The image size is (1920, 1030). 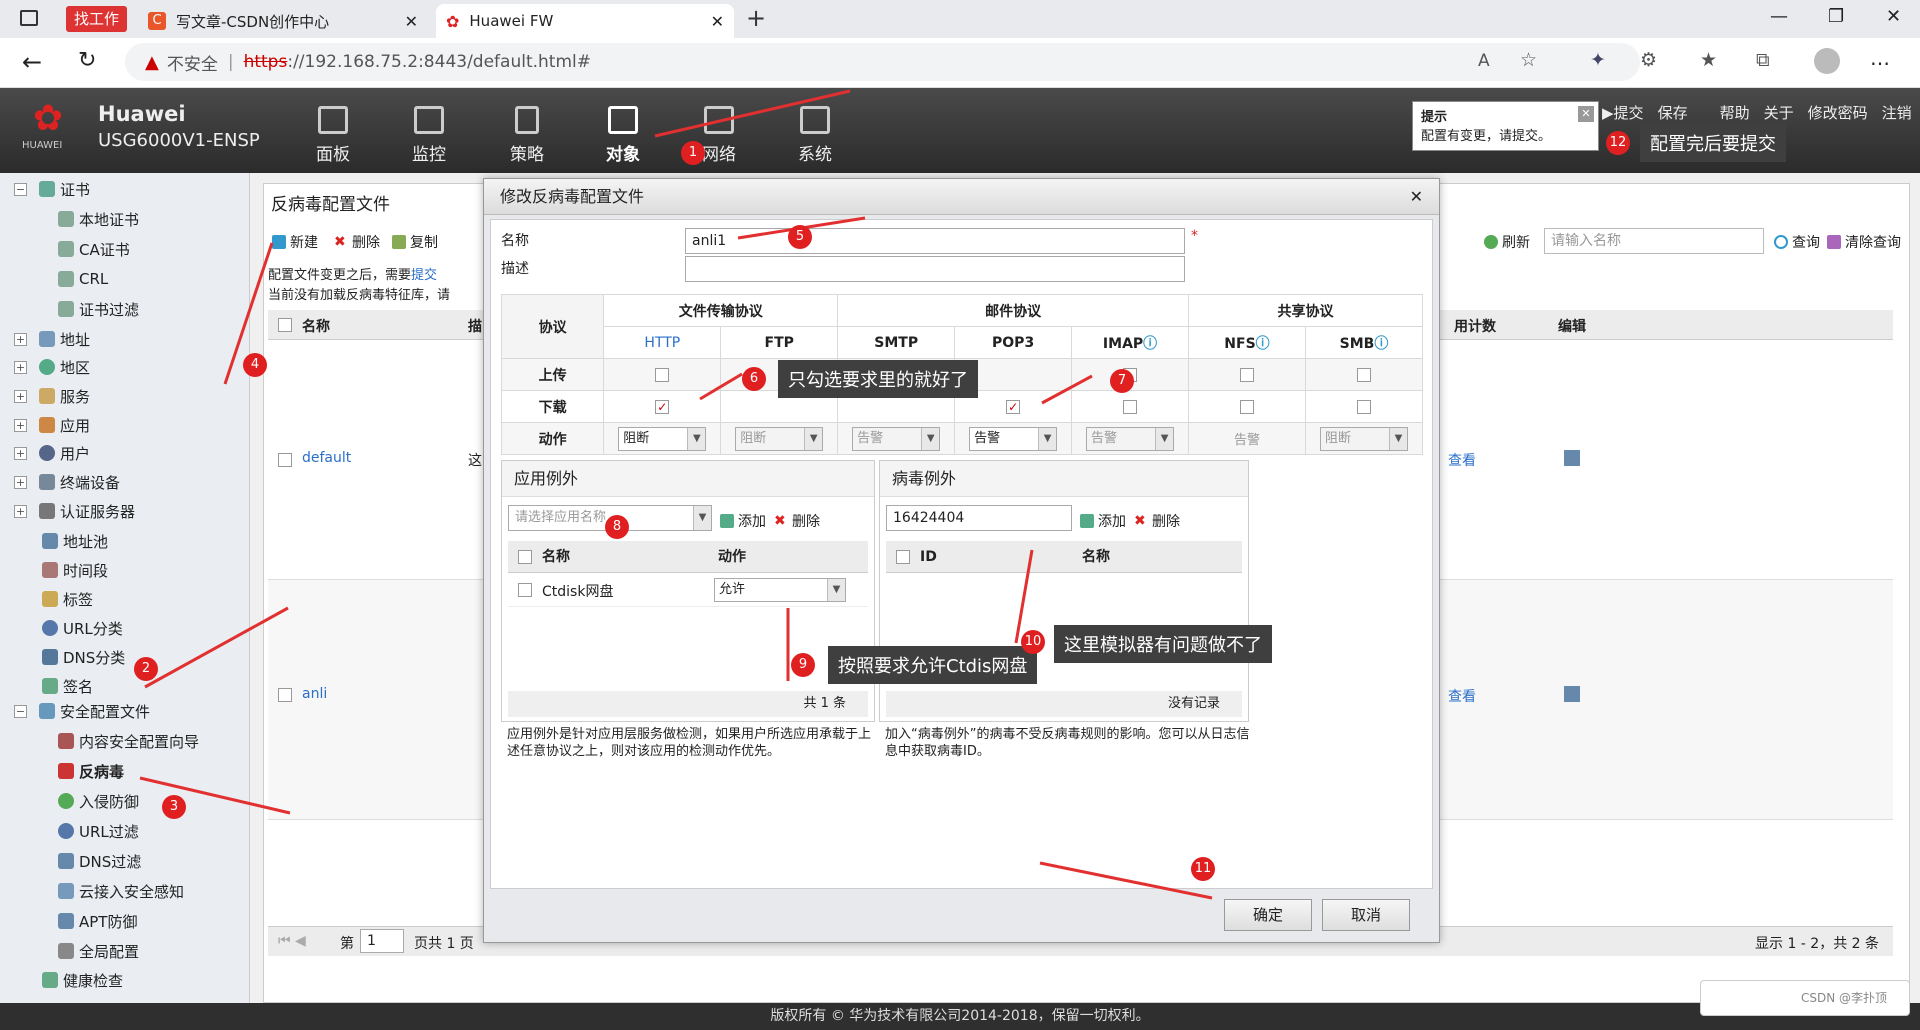 I want to click on sidebar-item-cert: − 证书, so click(x=52, y=189).